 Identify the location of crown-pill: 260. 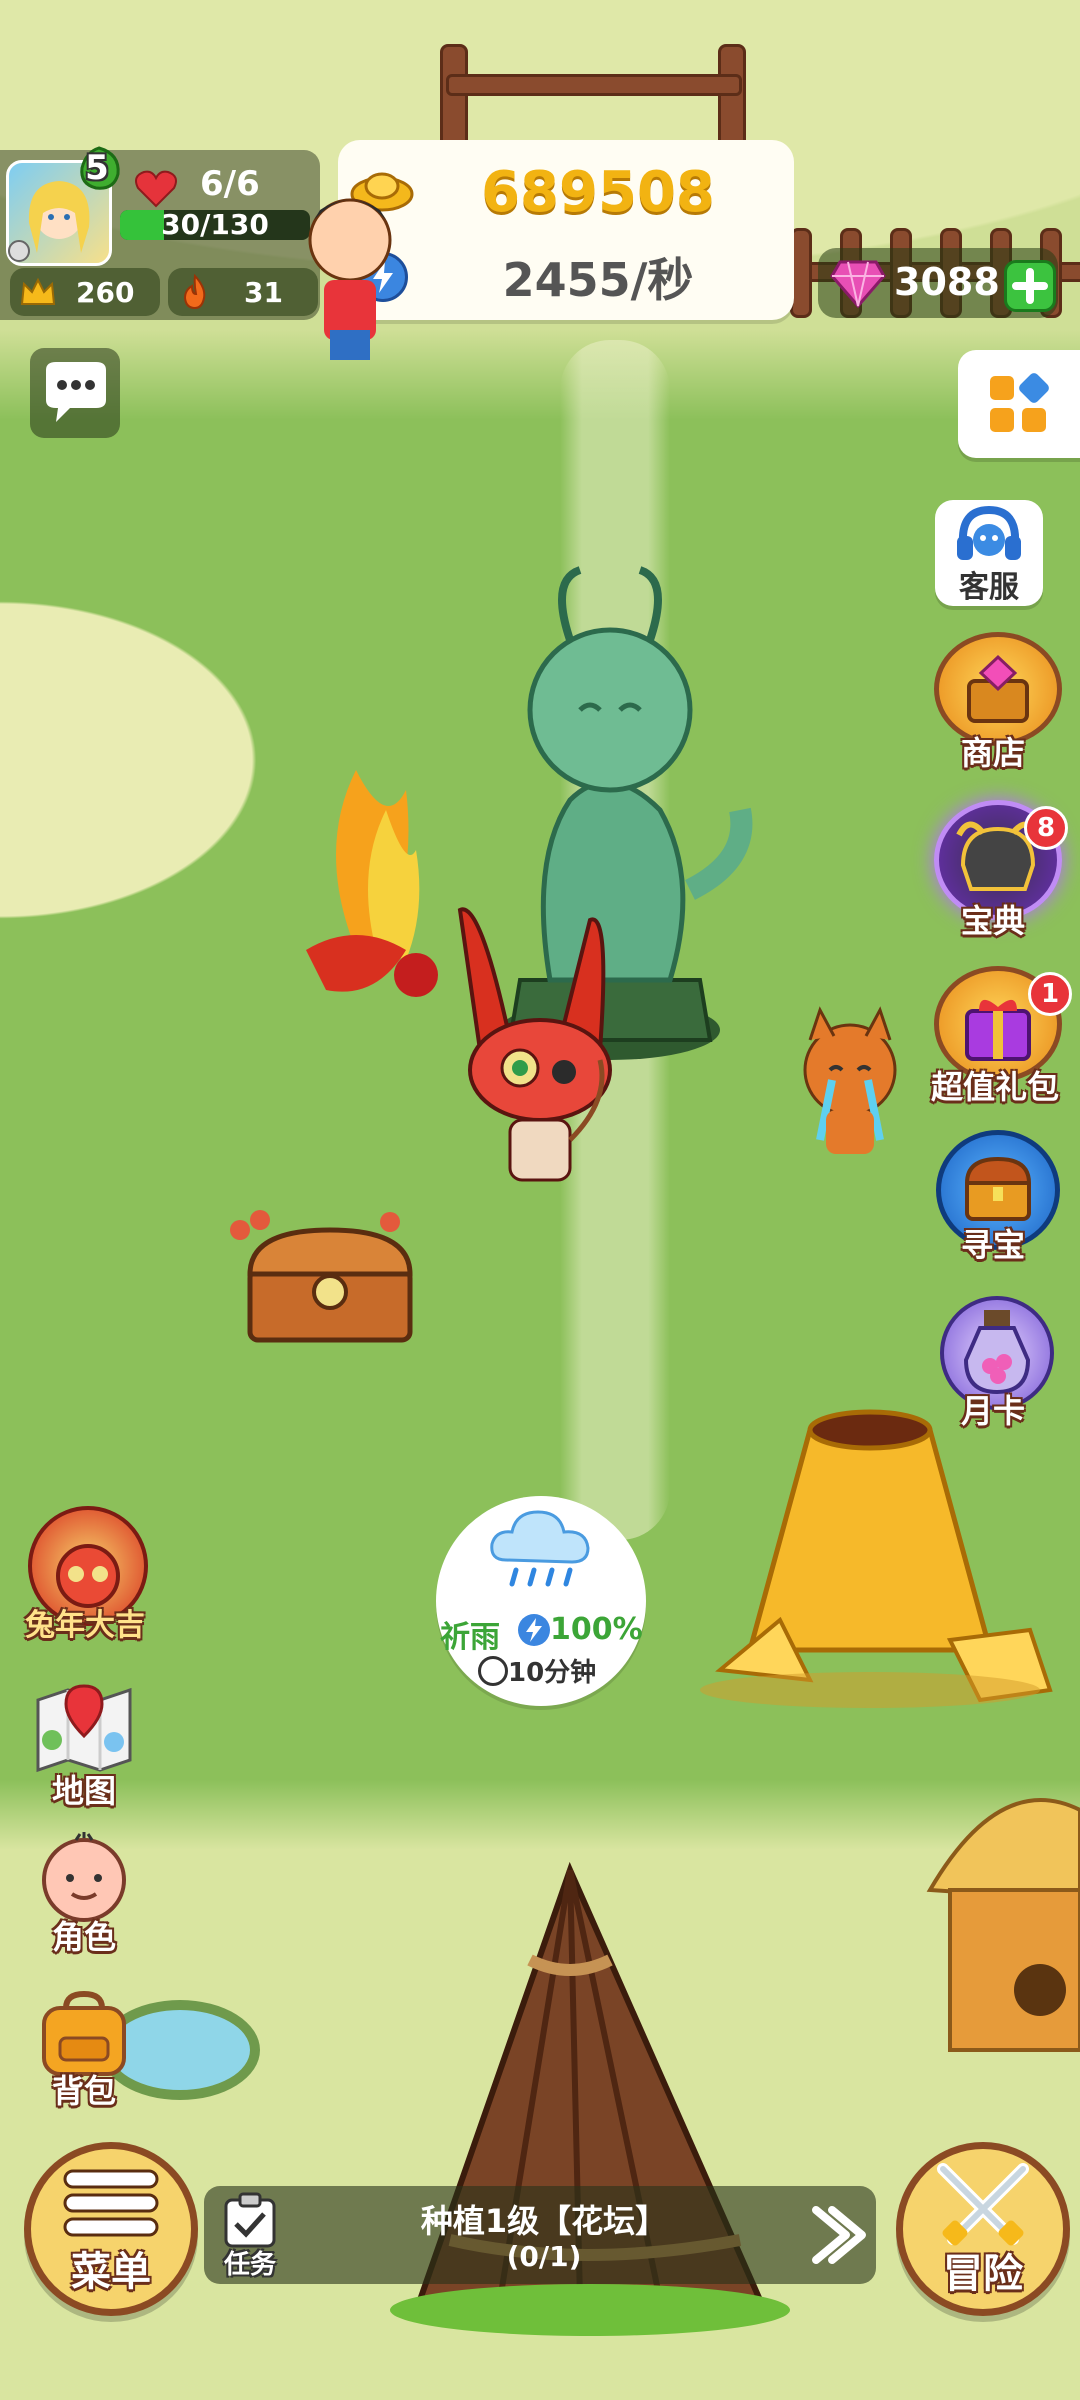
(85, 292).